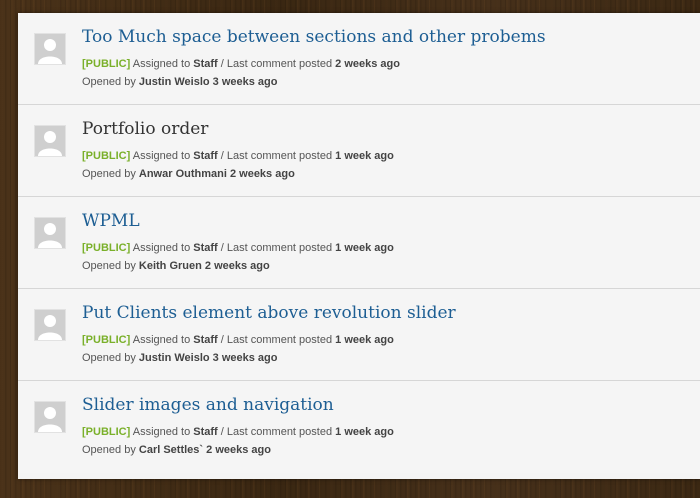 Image resolution: width=700 pixels, height=498 pixels. Describe the element at coordinates (208, 405) in the screenshot. I see `ticket-title: Slider images and navigation` at that location.